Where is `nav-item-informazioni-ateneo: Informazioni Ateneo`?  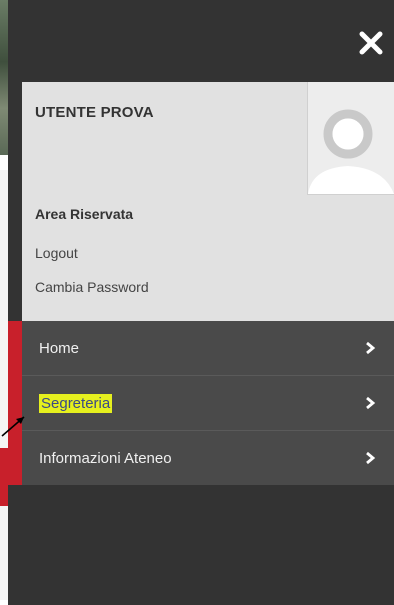 nav-item-informazioni-ateneo: Informazioni Ateneo is located at coordinates (208, 458).